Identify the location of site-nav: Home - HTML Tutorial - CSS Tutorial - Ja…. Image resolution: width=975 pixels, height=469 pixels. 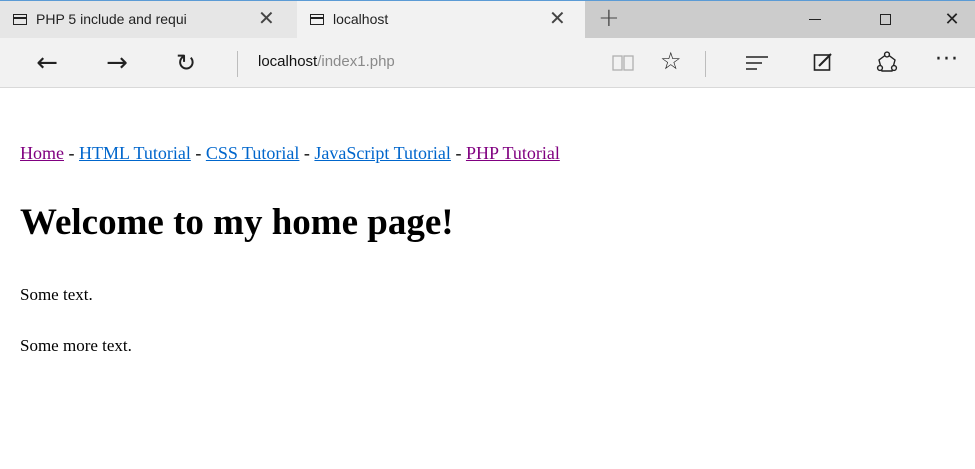
(290, 153).